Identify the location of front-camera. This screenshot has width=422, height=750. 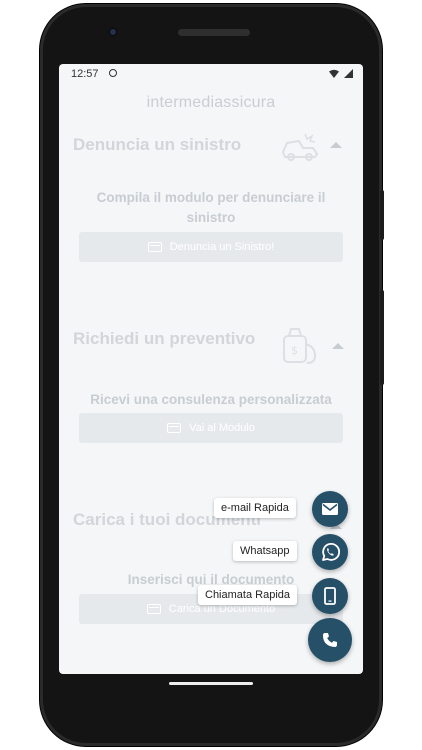
(113, 32).